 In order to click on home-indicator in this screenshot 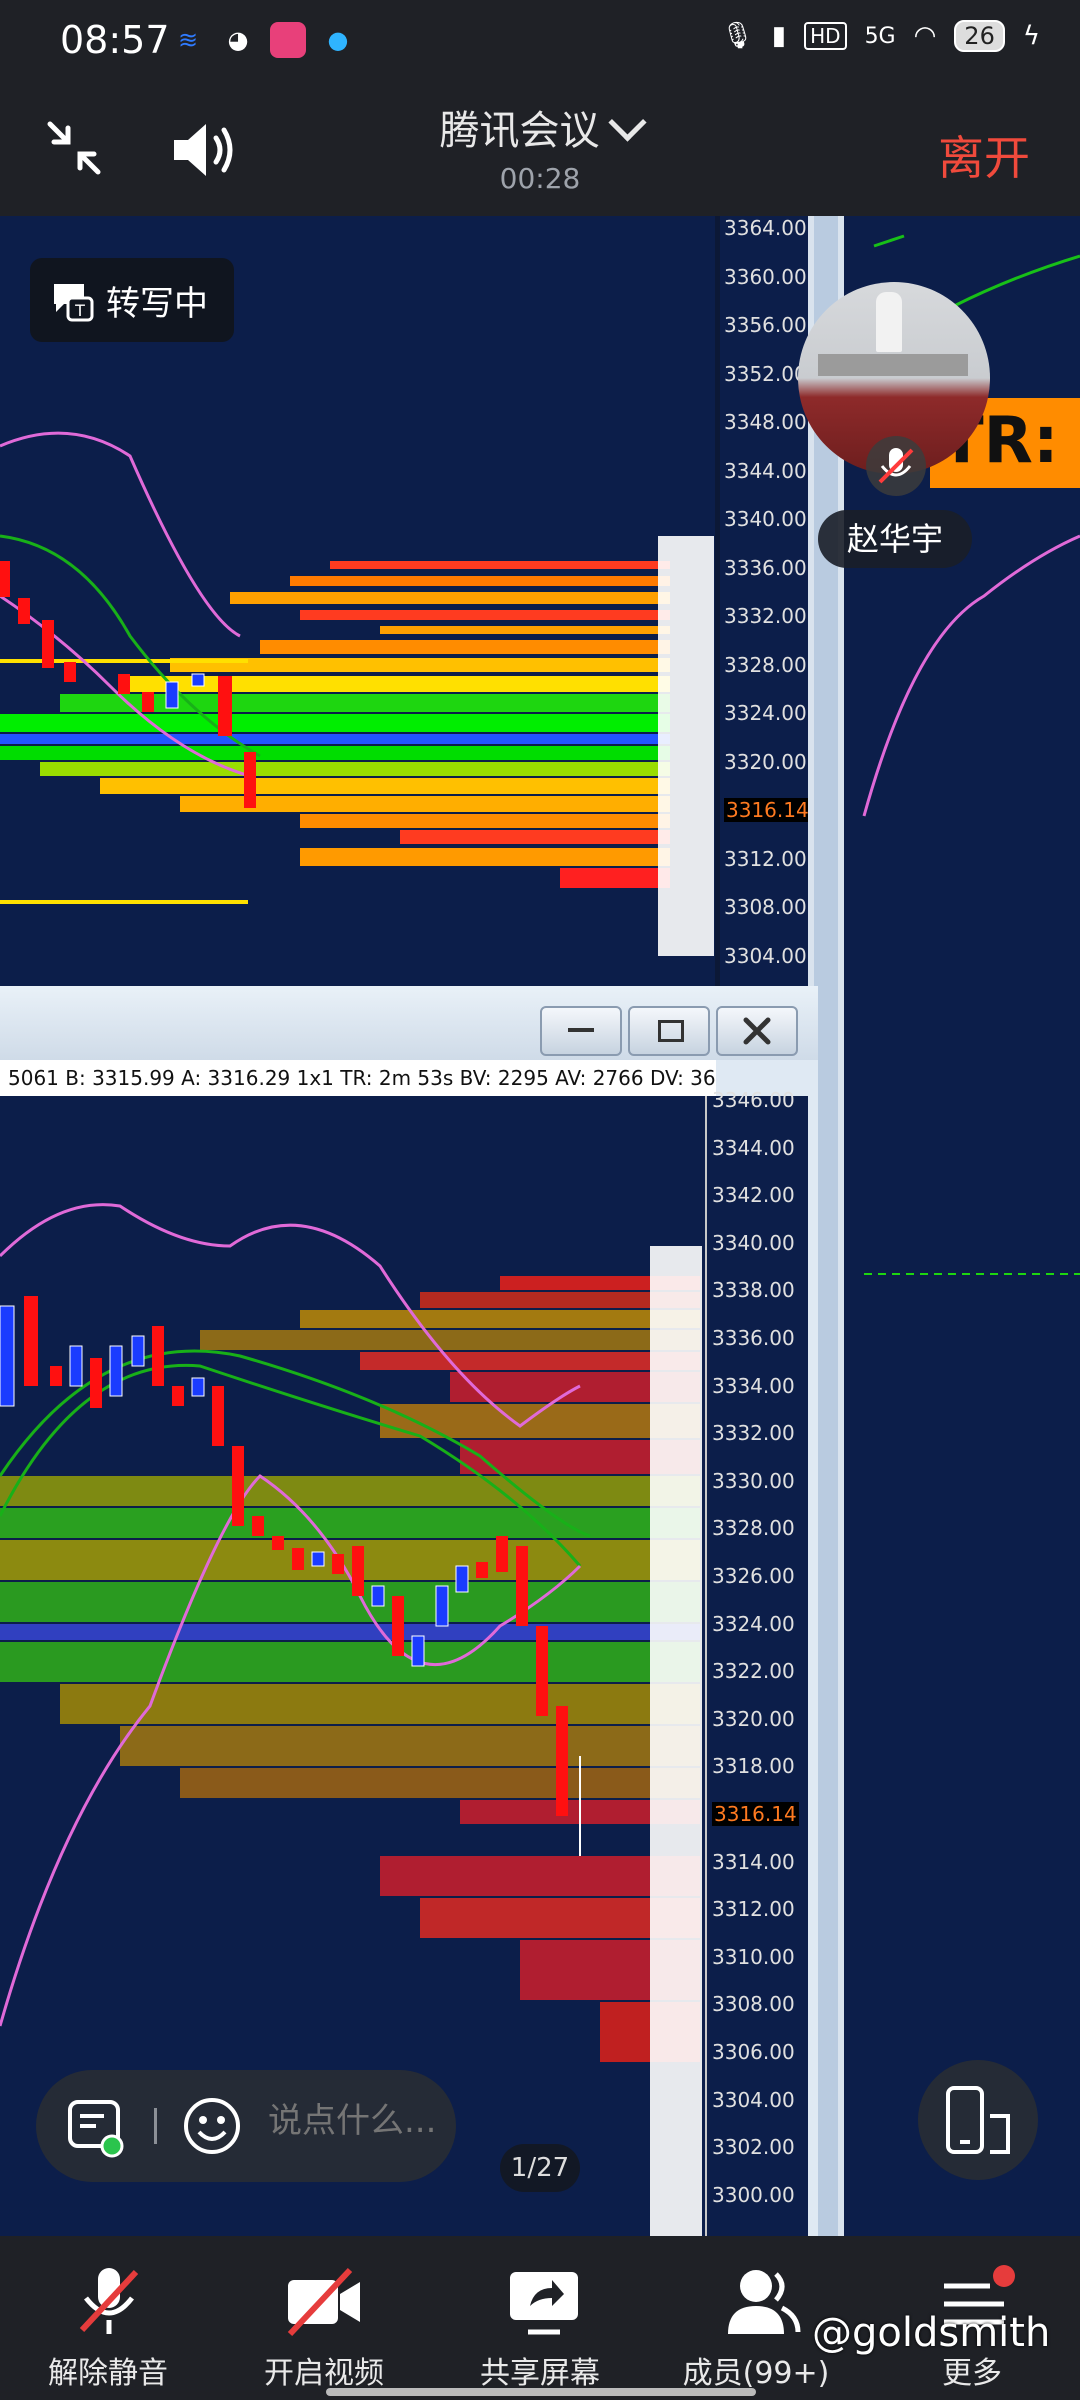, I will do `click(541, 2392)`.